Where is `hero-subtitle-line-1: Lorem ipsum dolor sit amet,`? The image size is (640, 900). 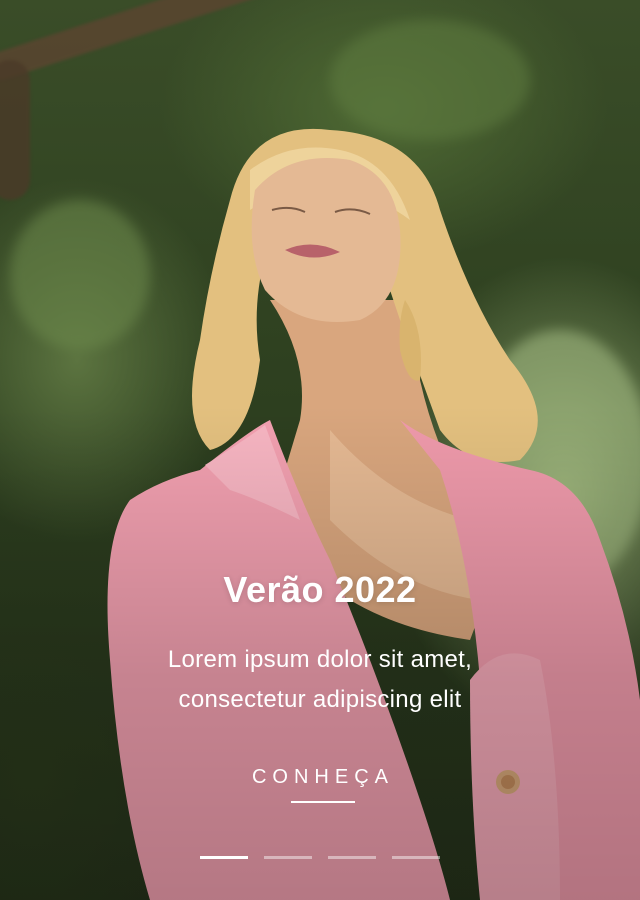 hero-subtitle-line-1: Lorem ipsum dolor sit amet, is located at coordinates (320, 659).